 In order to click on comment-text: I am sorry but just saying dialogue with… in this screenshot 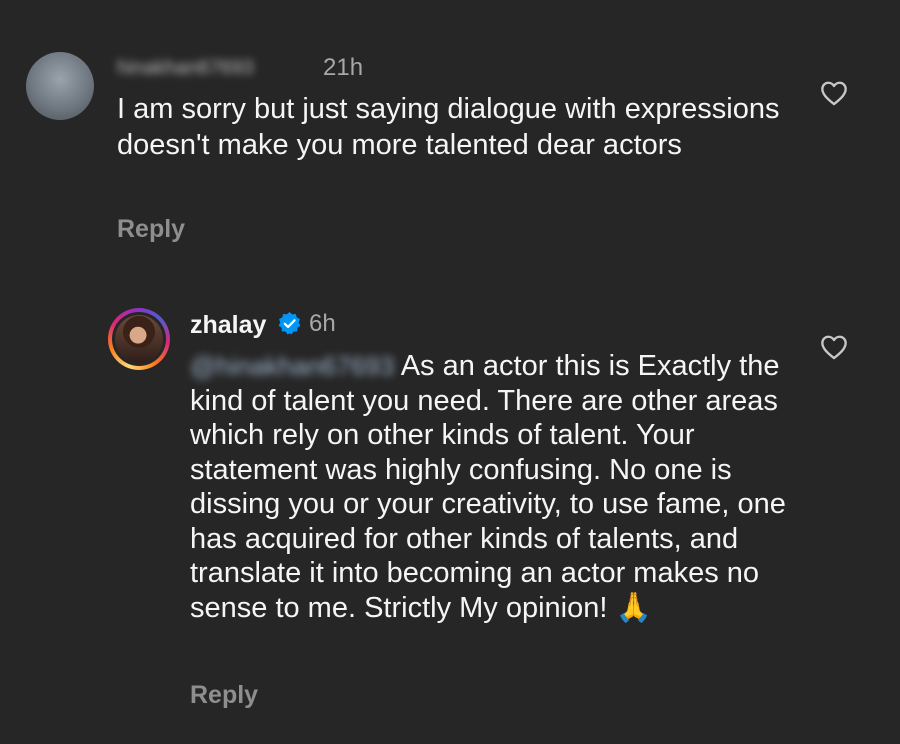, I will do `click(448, 127)`.